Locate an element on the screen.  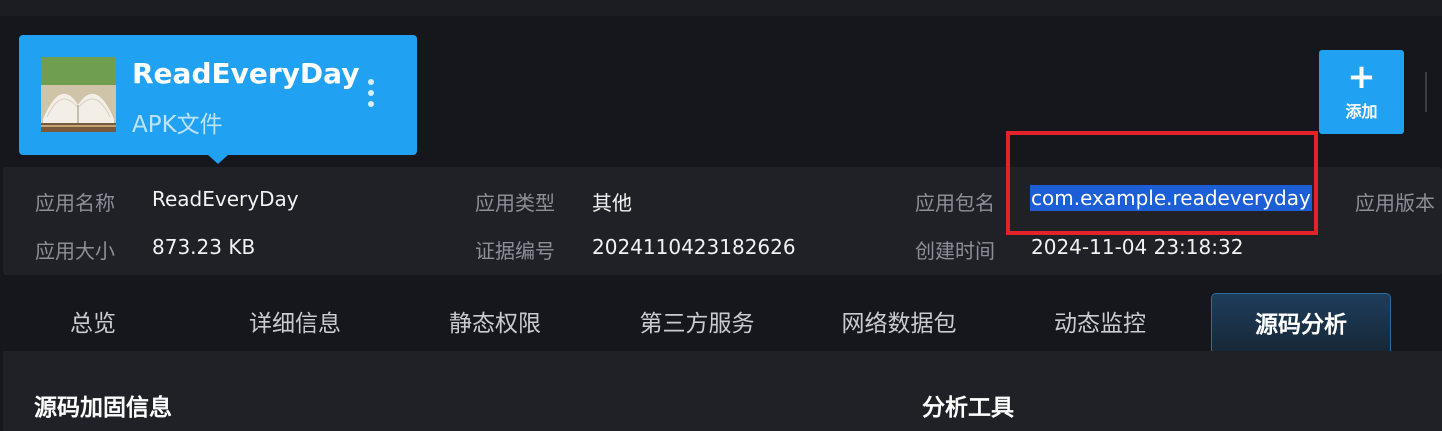
app-type-label: 应用类型 is located at coordinates (515, 203).